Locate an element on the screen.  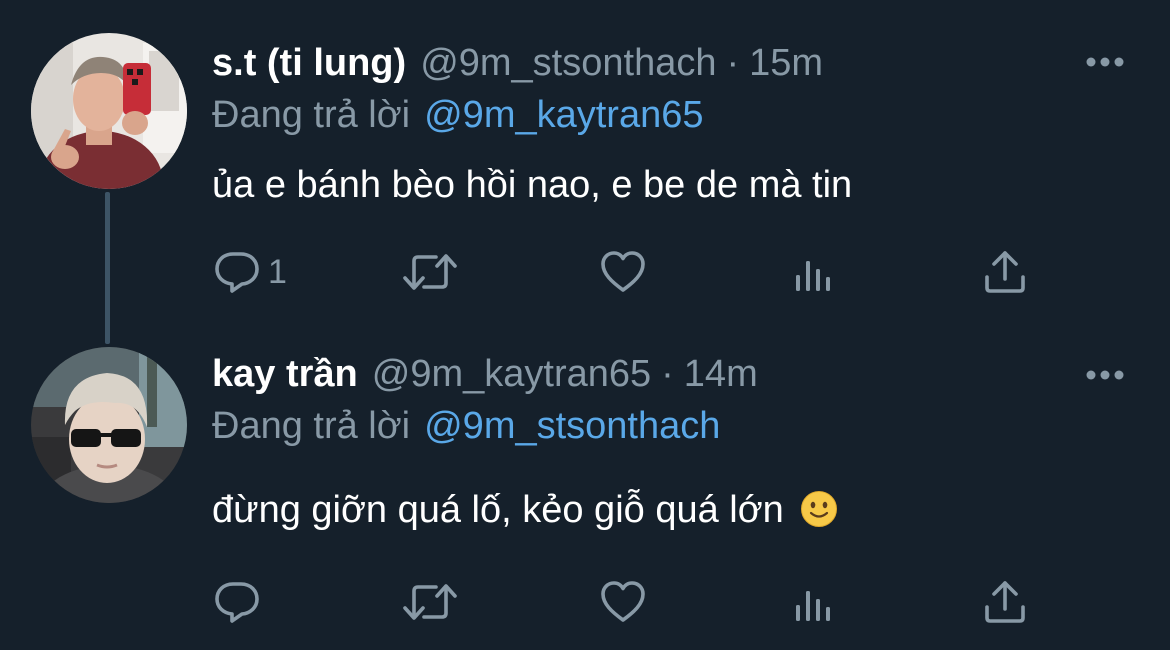
reply-button: 1 is located at coordinates (249, 272).